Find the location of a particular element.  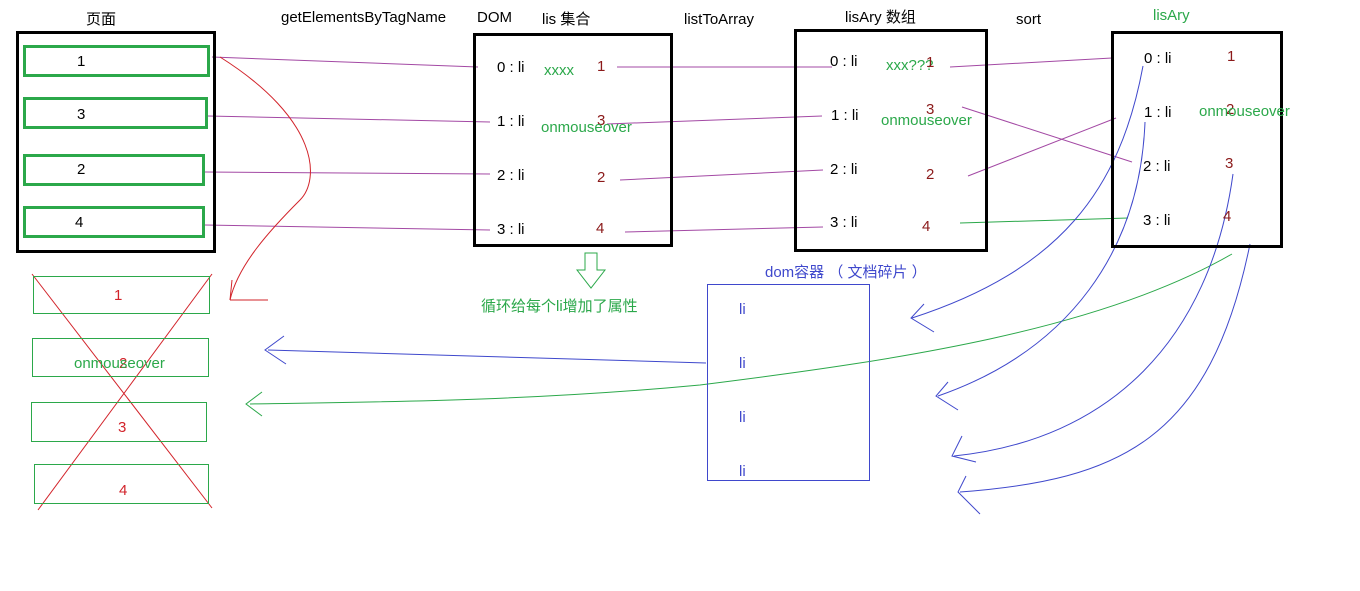

sorted-index: 0 : li is located at coordinates (1158, 58).